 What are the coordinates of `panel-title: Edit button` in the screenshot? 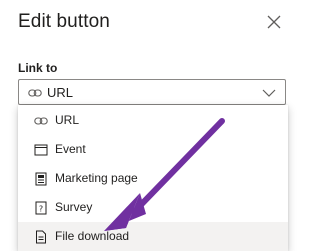 It's located at (64, 21).